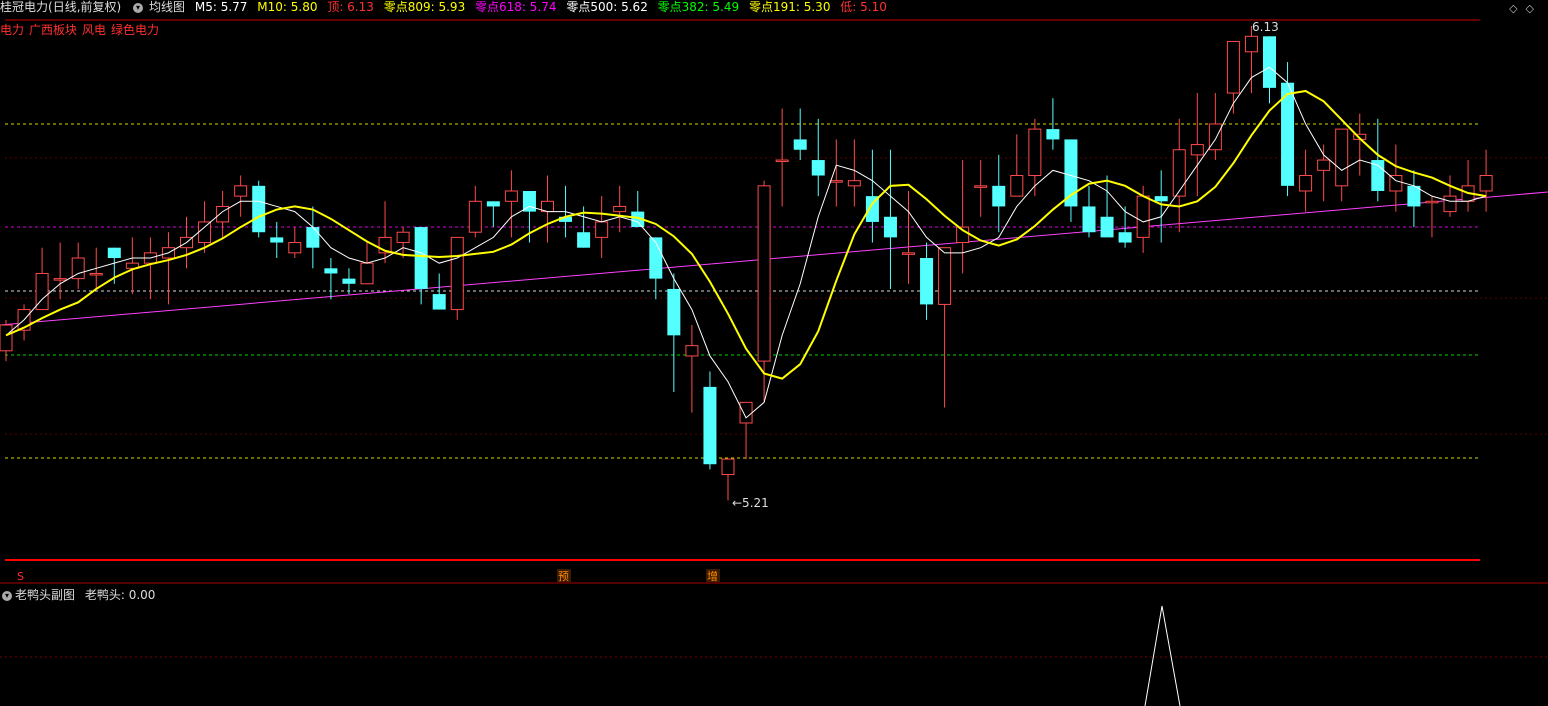 This screenshot has width=1548, height=706. Describe the element at coordinates (563, 576) in the screenshot. I see `marker-yu: 预` at that location.